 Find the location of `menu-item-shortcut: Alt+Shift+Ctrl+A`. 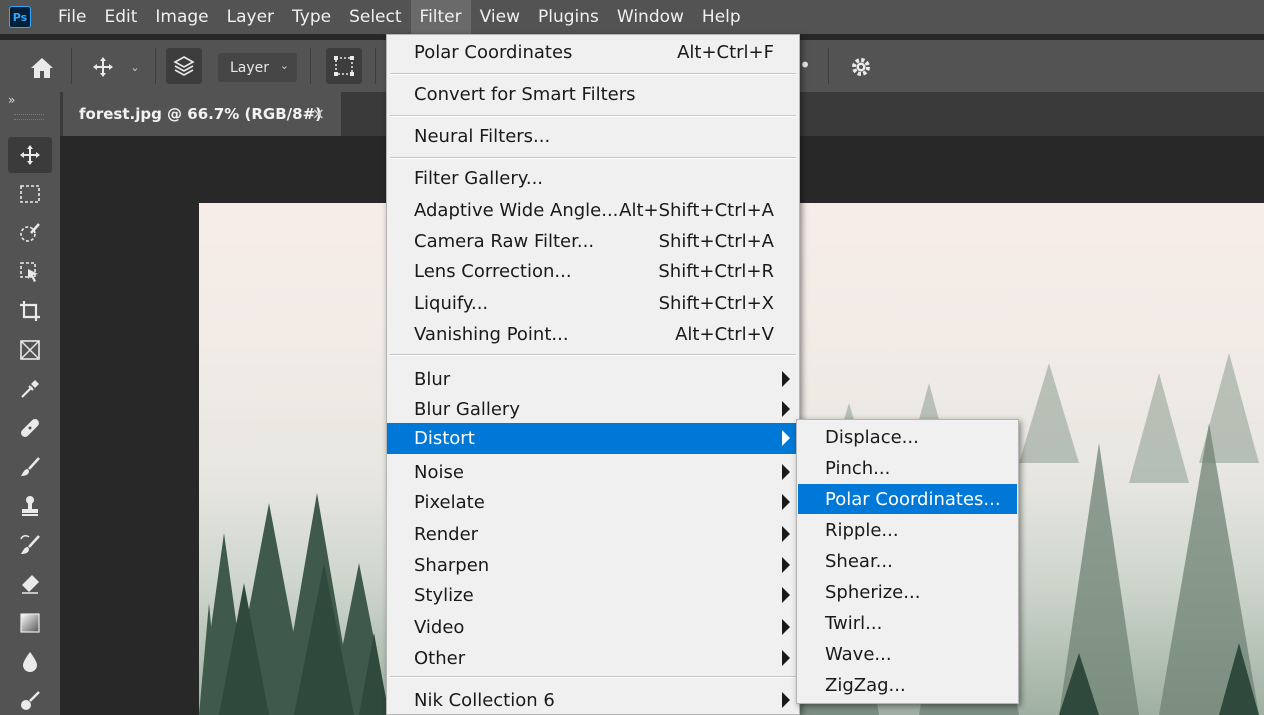

menu-item-shortcut: Alt+Shift+Ctrl+A is located at coordinates (696, 210).